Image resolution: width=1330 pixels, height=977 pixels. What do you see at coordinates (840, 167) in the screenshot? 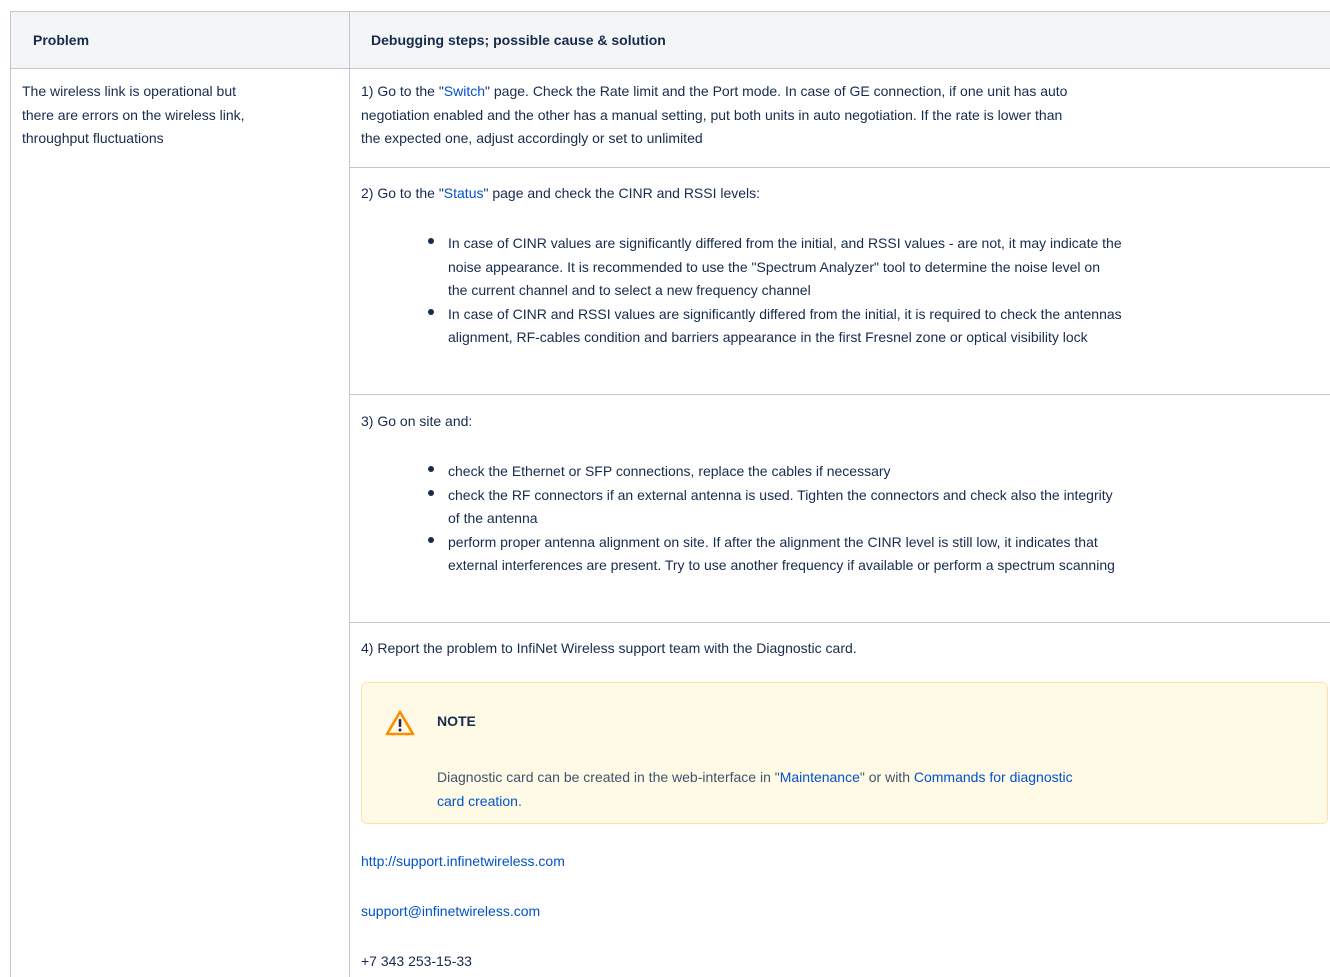
I see `step1-border` at bounding box center [840, 167].